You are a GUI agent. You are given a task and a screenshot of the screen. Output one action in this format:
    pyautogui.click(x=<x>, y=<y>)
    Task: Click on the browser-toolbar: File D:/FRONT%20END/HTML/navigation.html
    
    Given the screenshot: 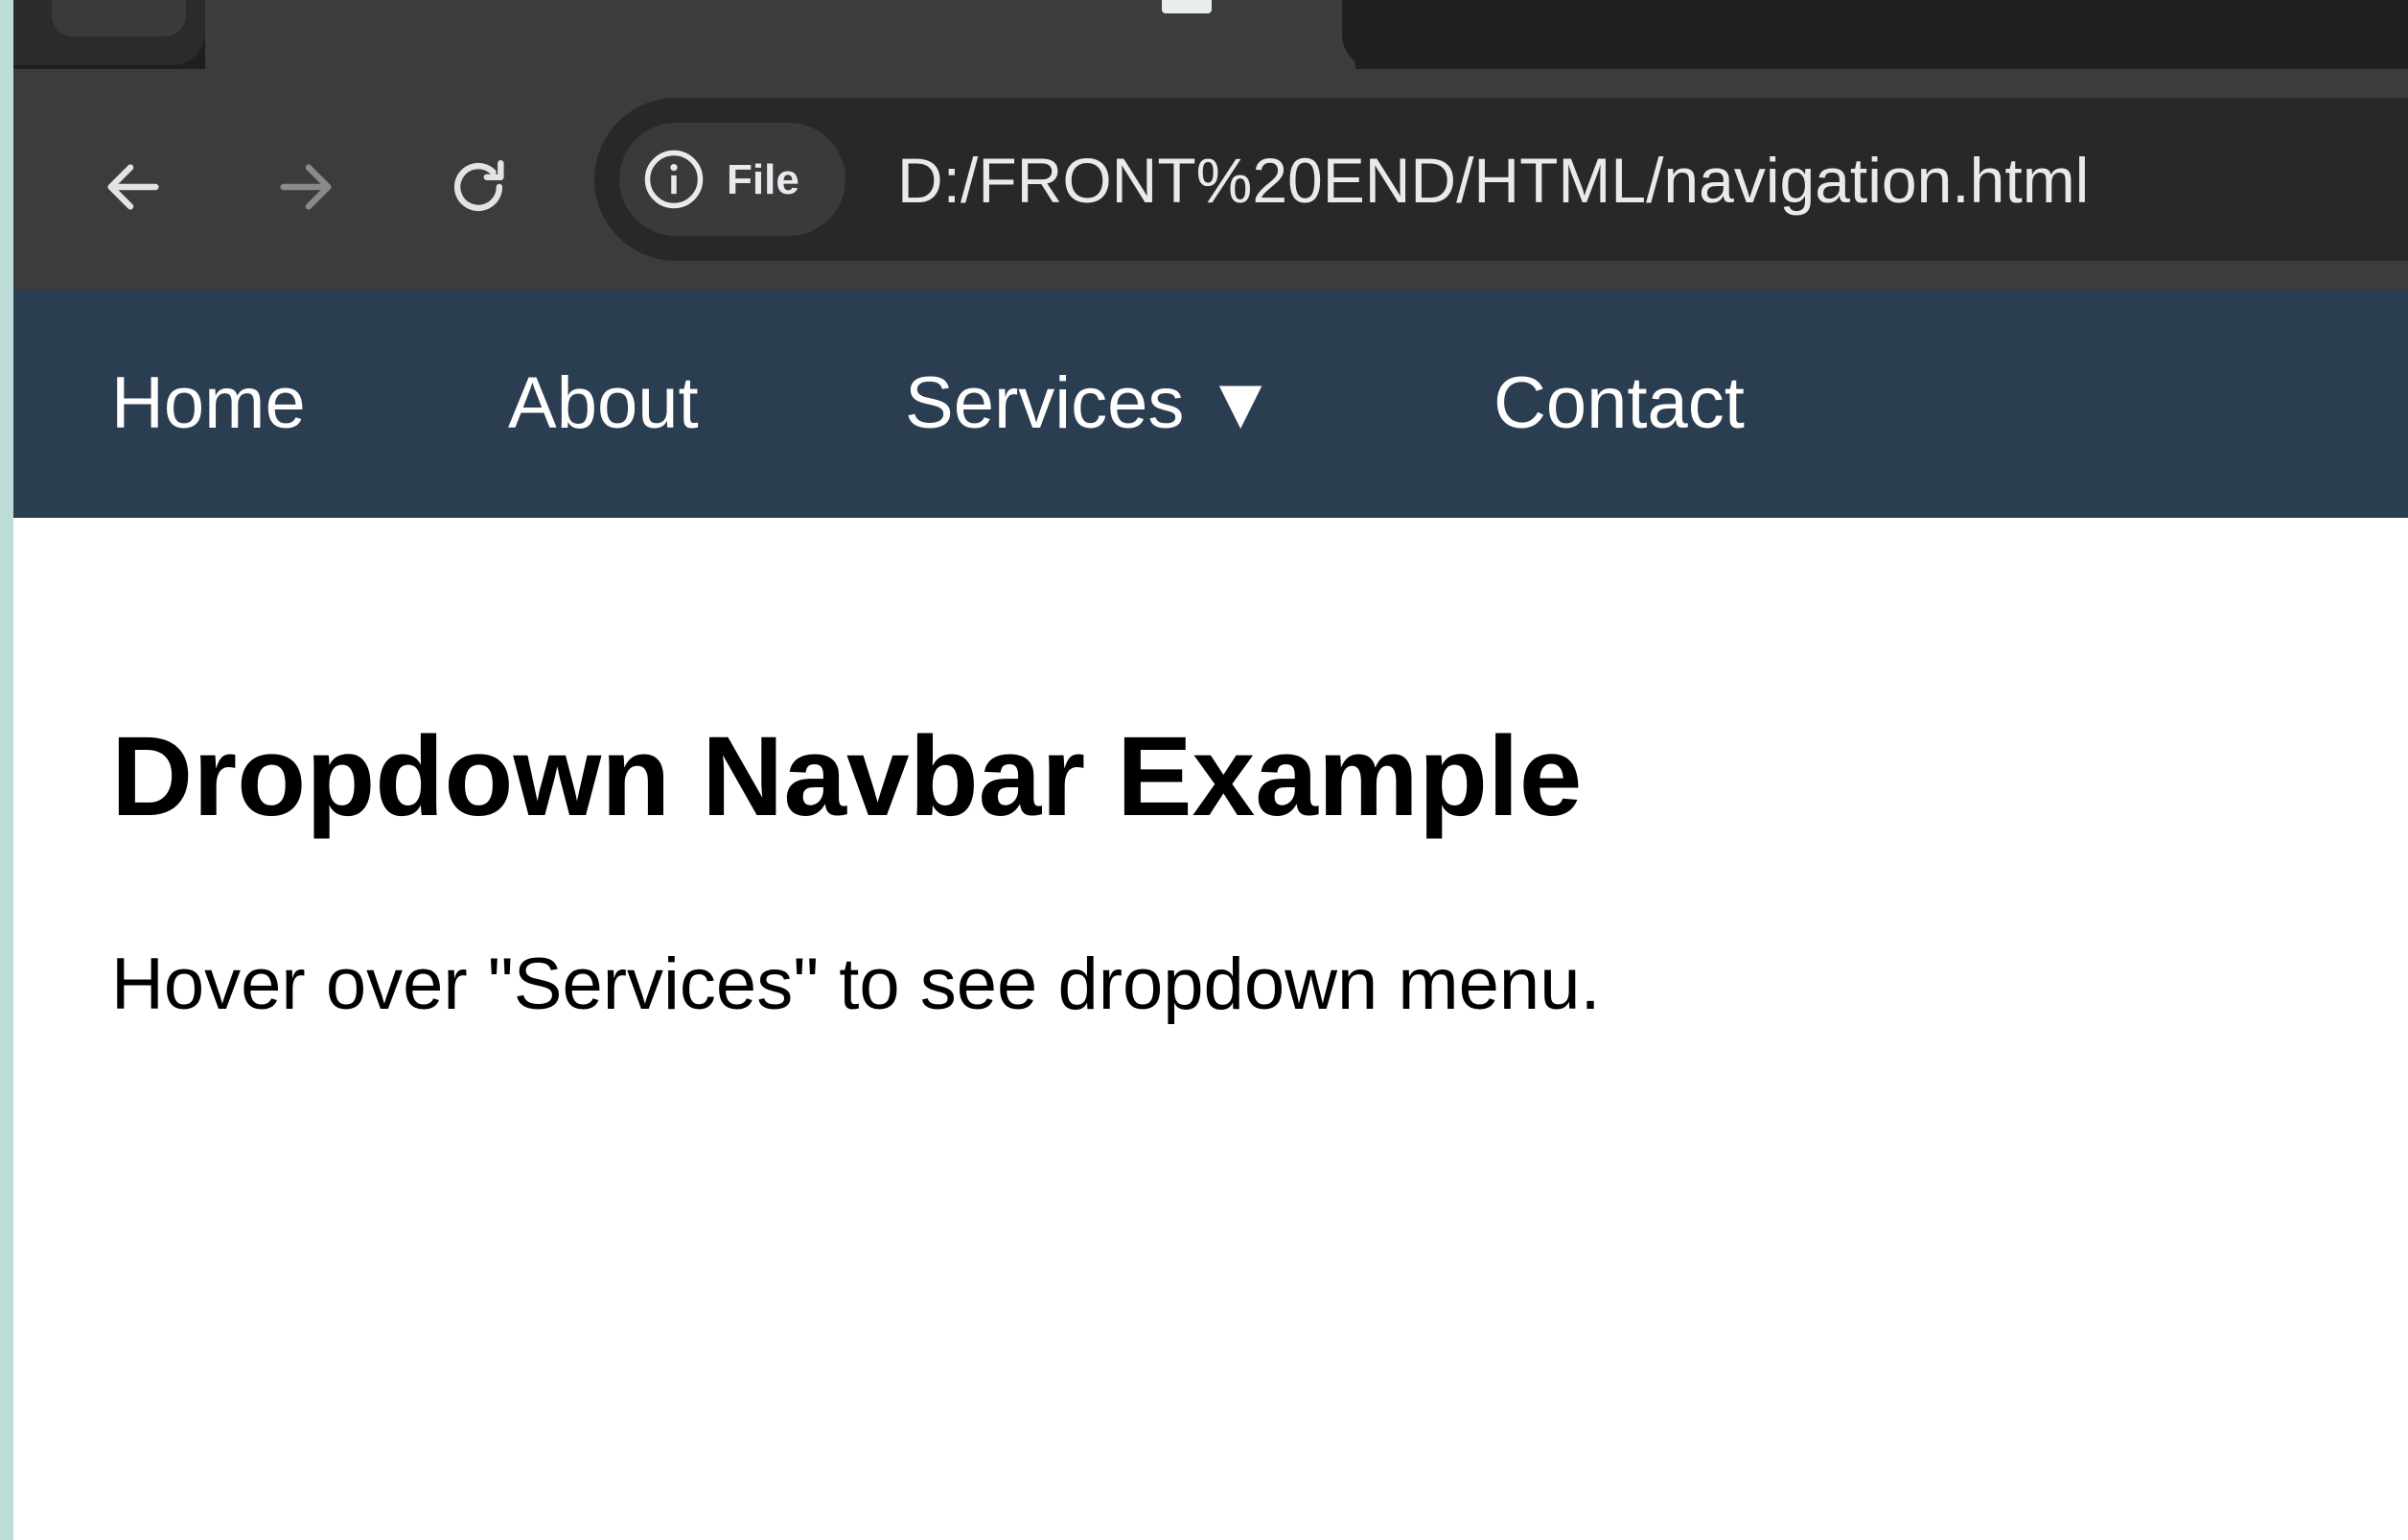 What is the action you would take?
    pyautogui.click(x=1210, y=179)
    